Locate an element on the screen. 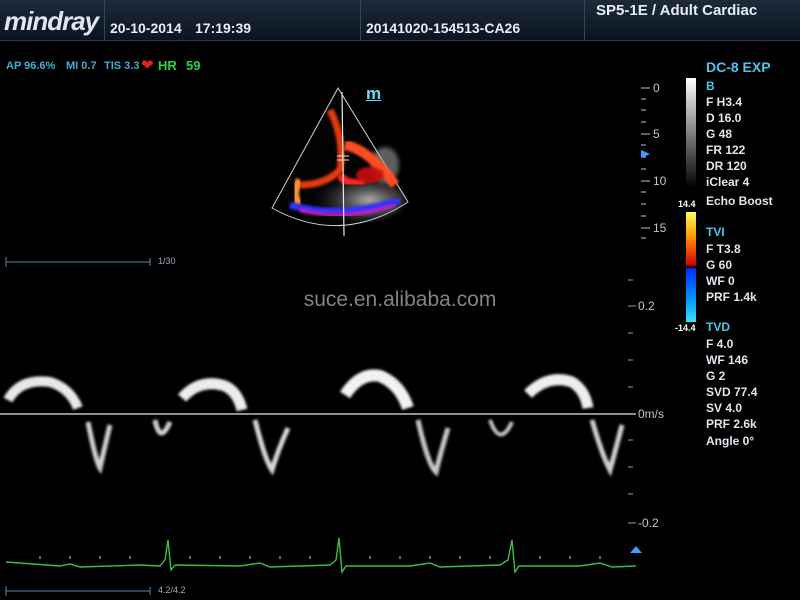  ecg-marker-icon is located at coordinates (636, 549).